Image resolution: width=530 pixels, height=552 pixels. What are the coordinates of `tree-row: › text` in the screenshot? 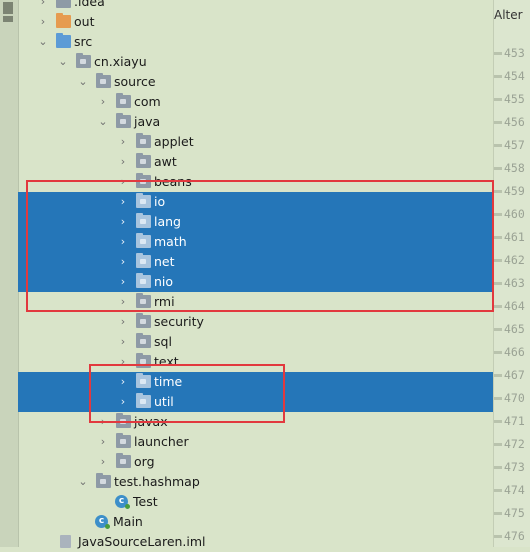 It's located at (255, 362).